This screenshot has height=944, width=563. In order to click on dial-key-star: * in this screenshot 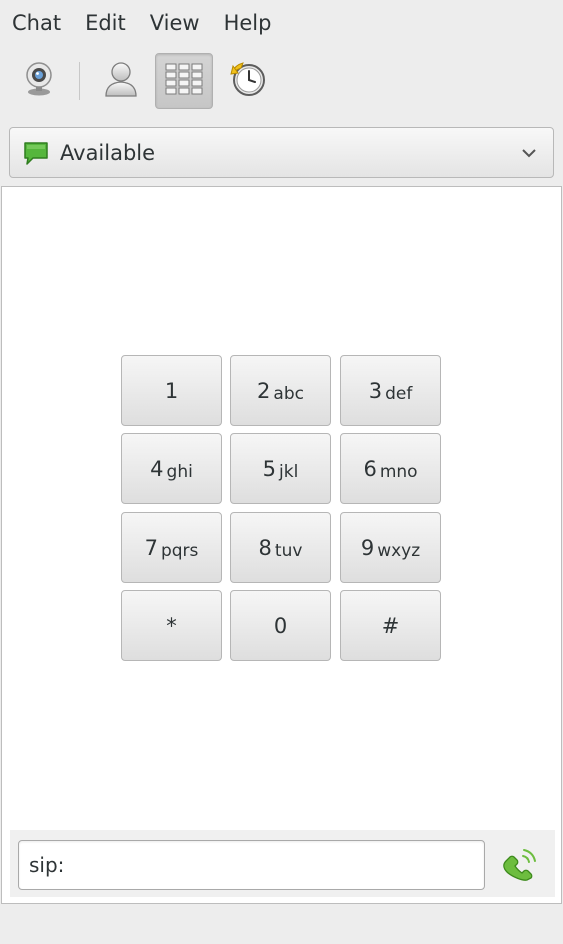, I will do `click(171, 625)`.